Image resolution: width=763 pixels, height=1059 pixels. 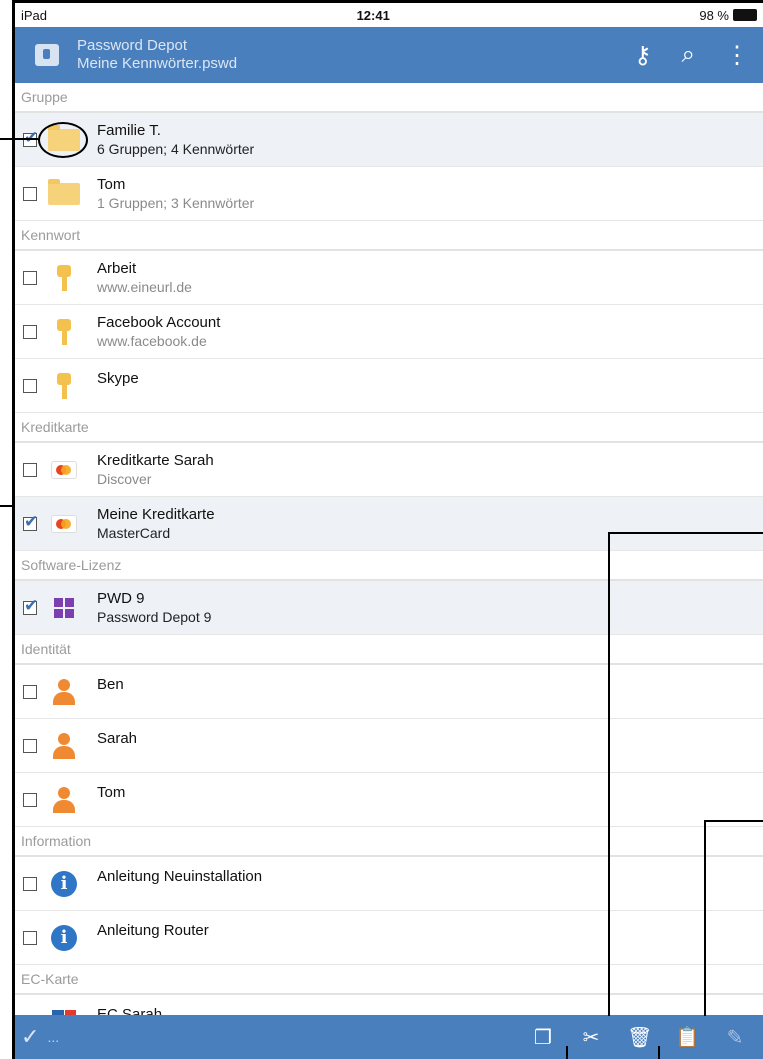 I want to click on clock: 12:41, so click(x=373, y=15).